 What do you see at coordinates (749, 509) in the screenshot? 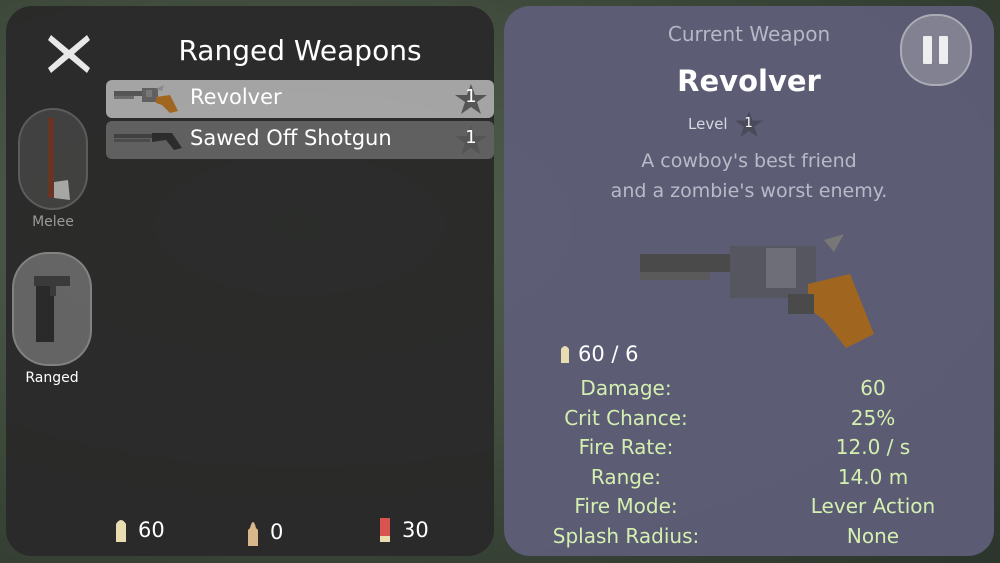
I see `stat-row-fire-mode: Fire Mode: Lever Action` at bounding box center [749, 509].